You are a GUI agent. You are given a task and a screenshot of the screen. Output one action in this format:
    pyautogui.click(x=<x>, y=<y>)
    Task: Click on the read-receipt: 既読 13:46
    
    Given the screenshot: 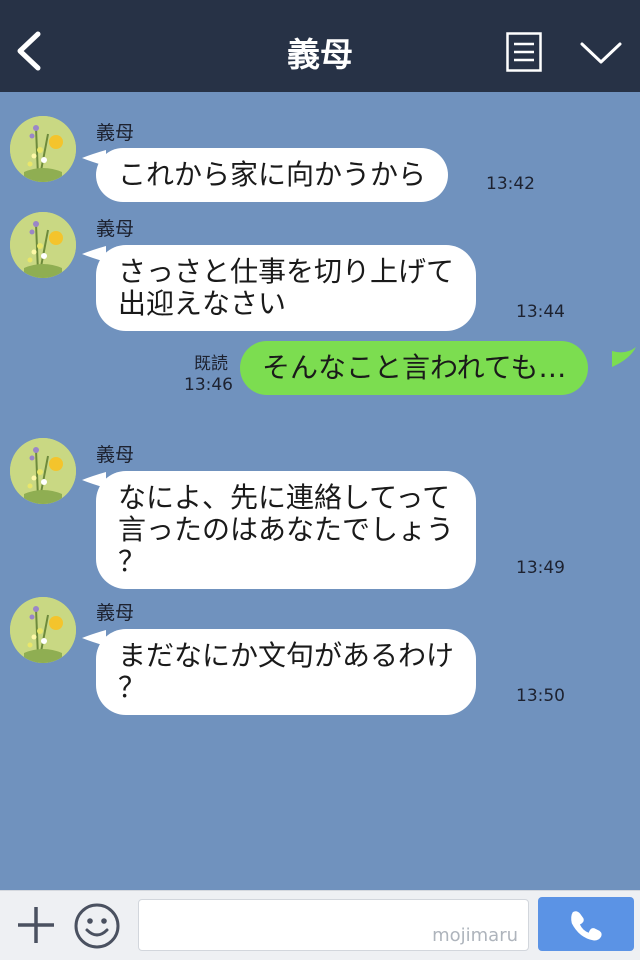 What is the action you would take?
    pyautogui.click(x=208, y=375)
    